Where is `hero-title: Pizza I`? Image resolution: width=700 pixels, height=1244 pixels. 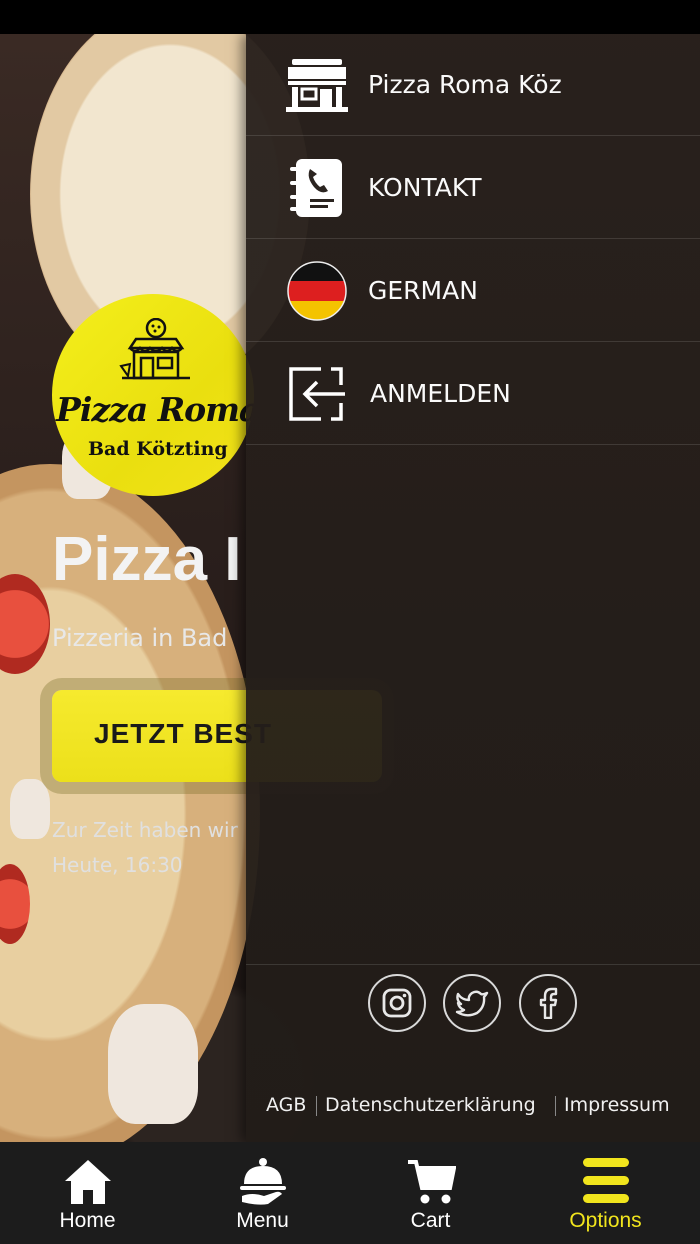
hero-title: Pizza I is located at coordinates (147, 559).